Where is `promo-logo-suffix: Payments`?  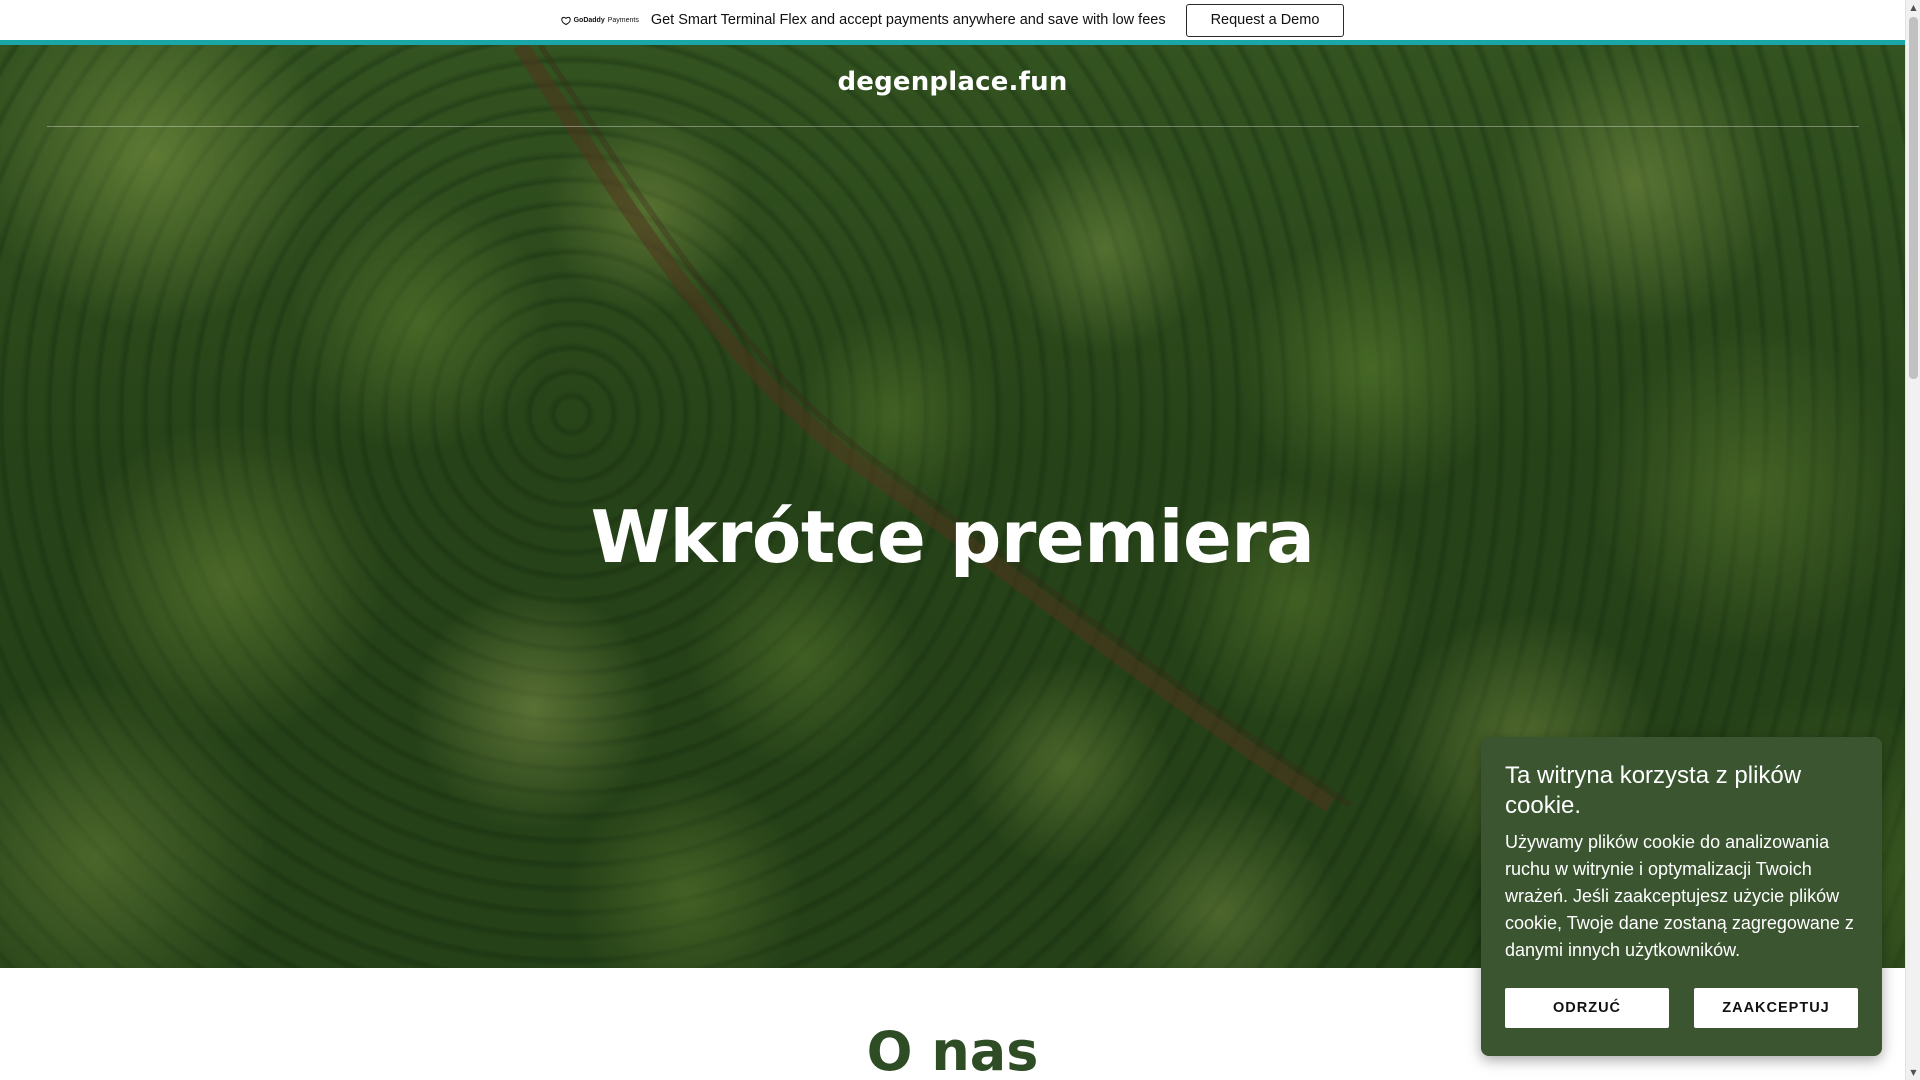
promo-logo-suffix: Payments is located at coordinates (623, 20).